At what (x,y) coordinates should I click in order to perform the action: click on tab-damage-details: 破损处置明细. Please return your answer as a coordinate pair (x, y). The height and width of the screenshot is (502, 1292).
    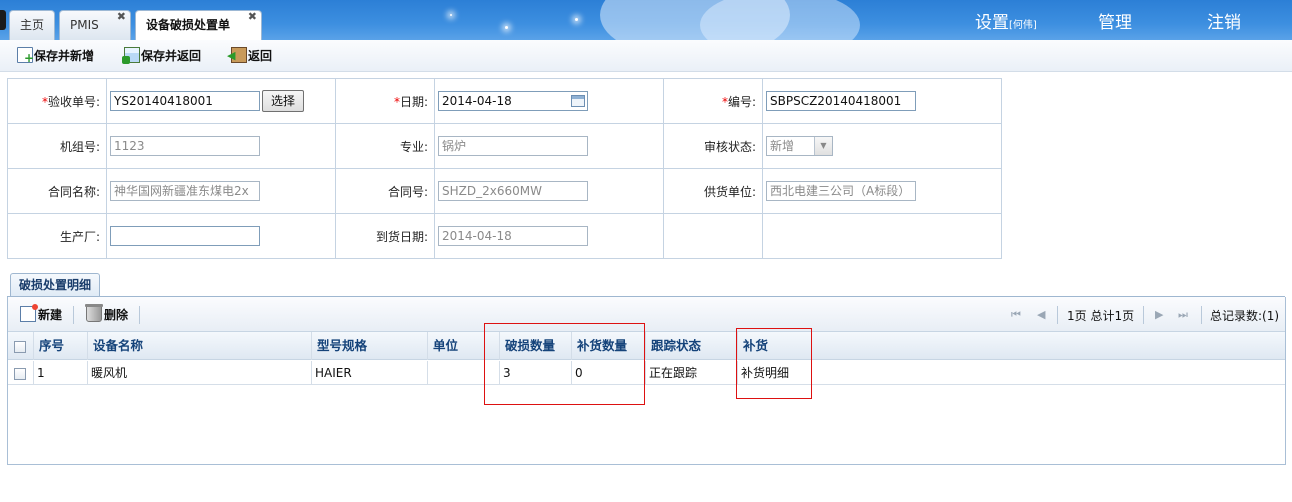
    Looking at the image, I should click on (55, 285).